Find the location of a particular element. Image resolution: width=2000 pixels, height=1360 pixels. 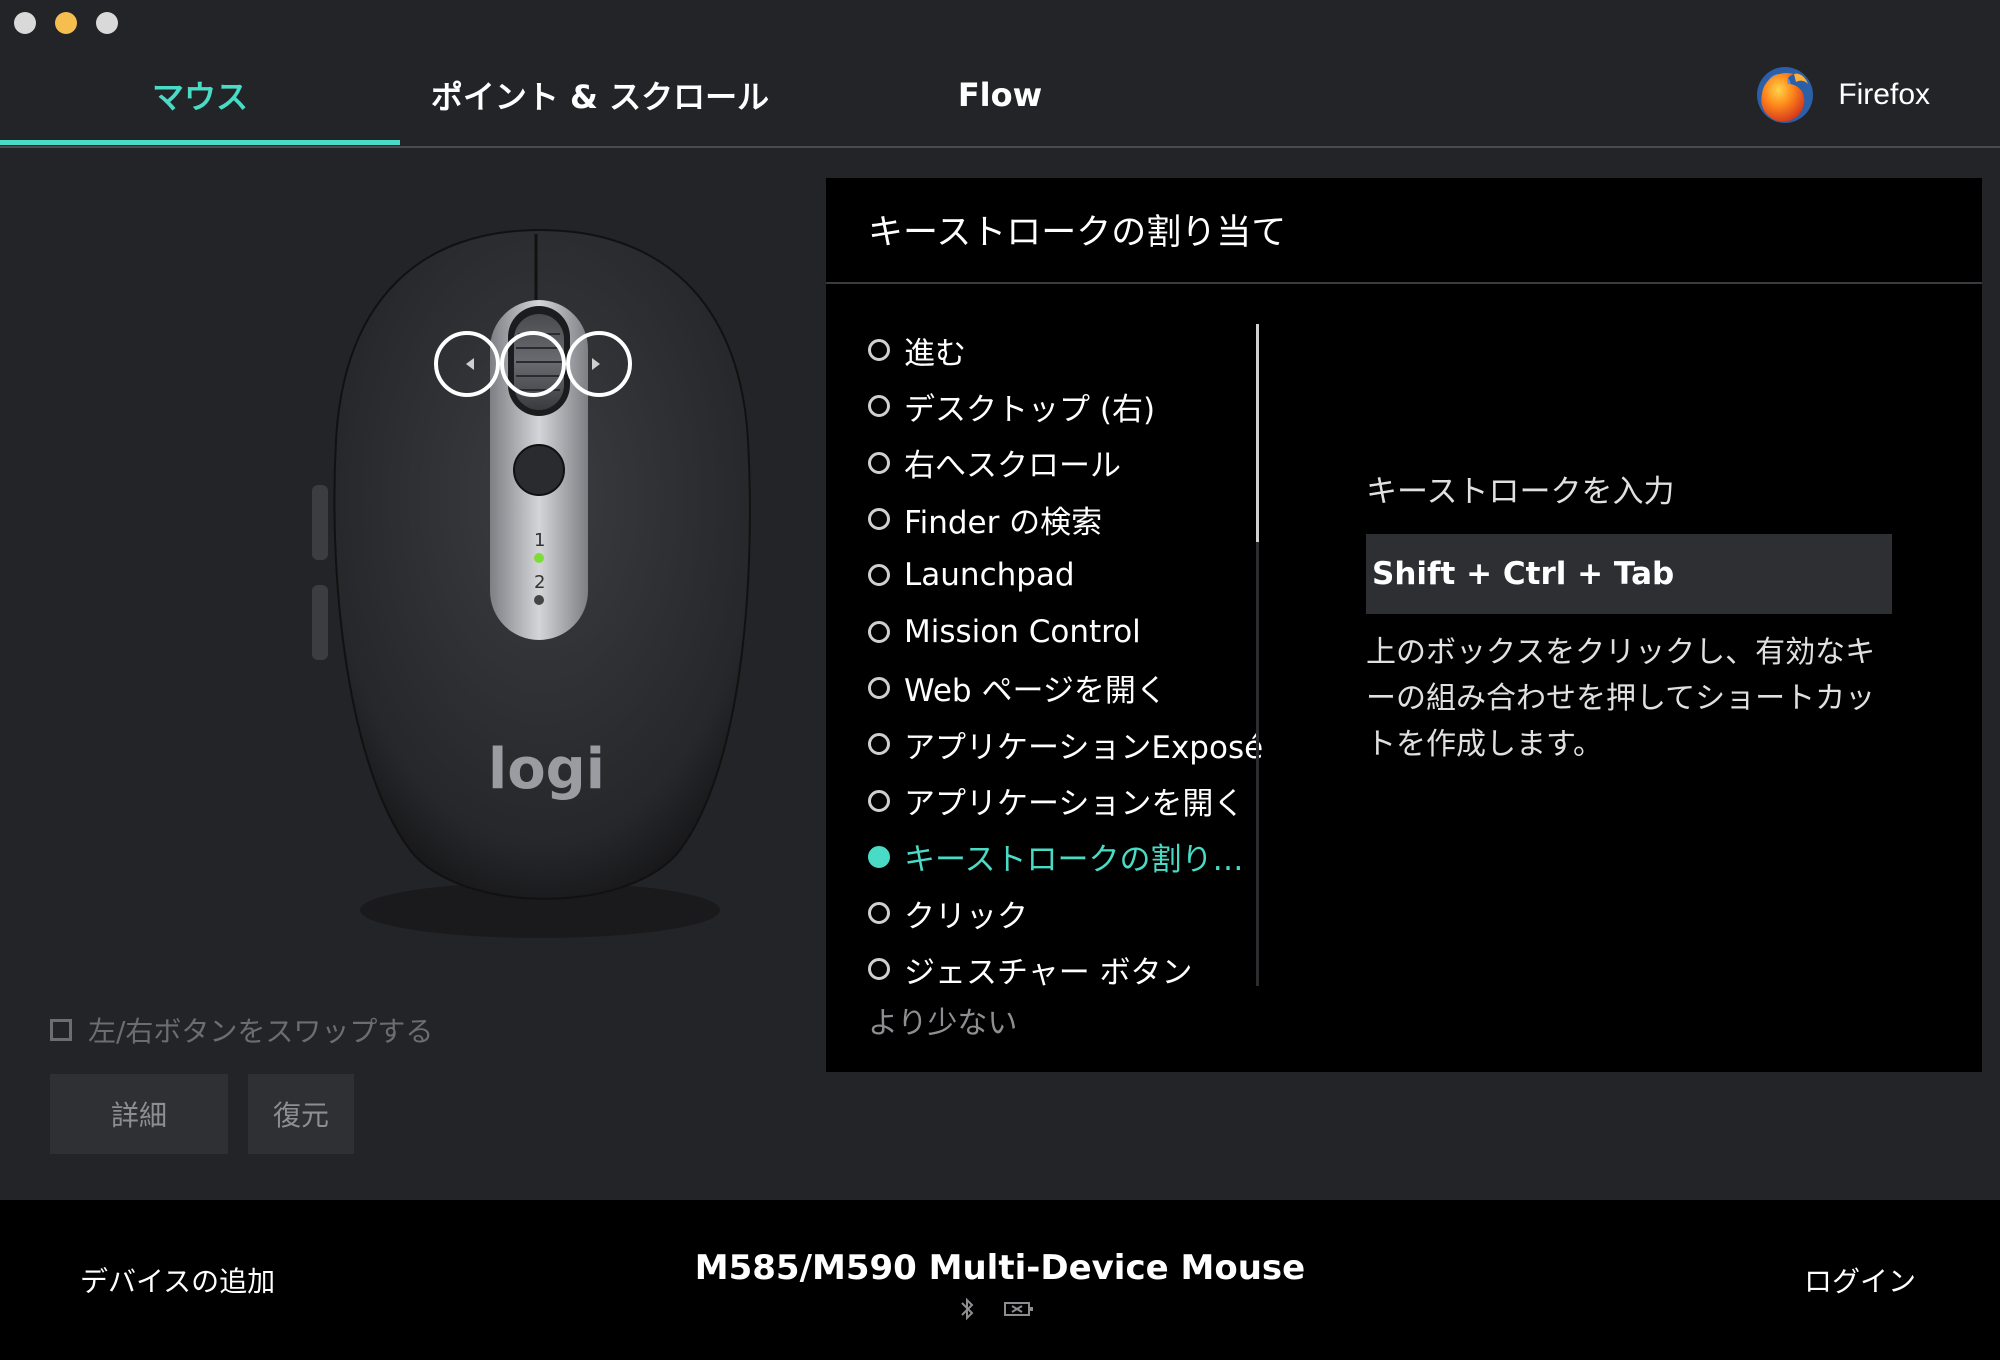

scrollbar-thumb is located at coordinates (1257, 433).